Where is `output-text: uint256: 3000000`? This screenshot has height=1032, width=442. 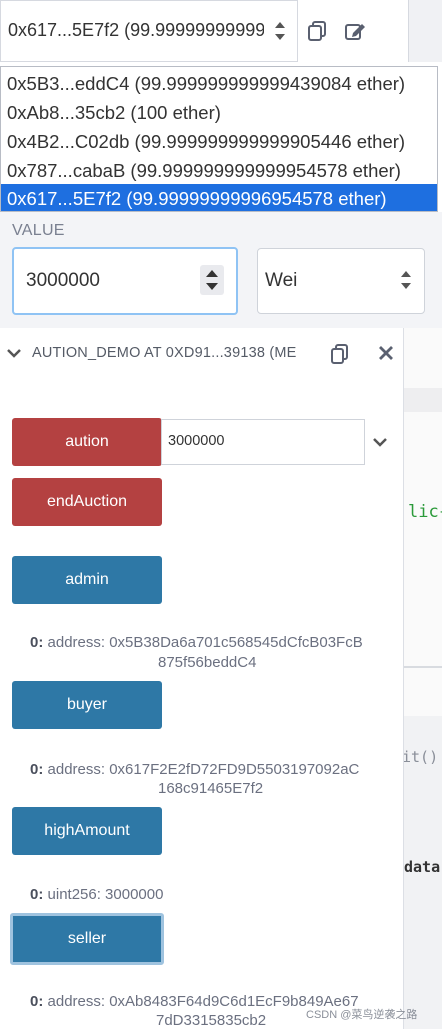
output-text: uint256: 3000000 is located at coordinates (105, 894).